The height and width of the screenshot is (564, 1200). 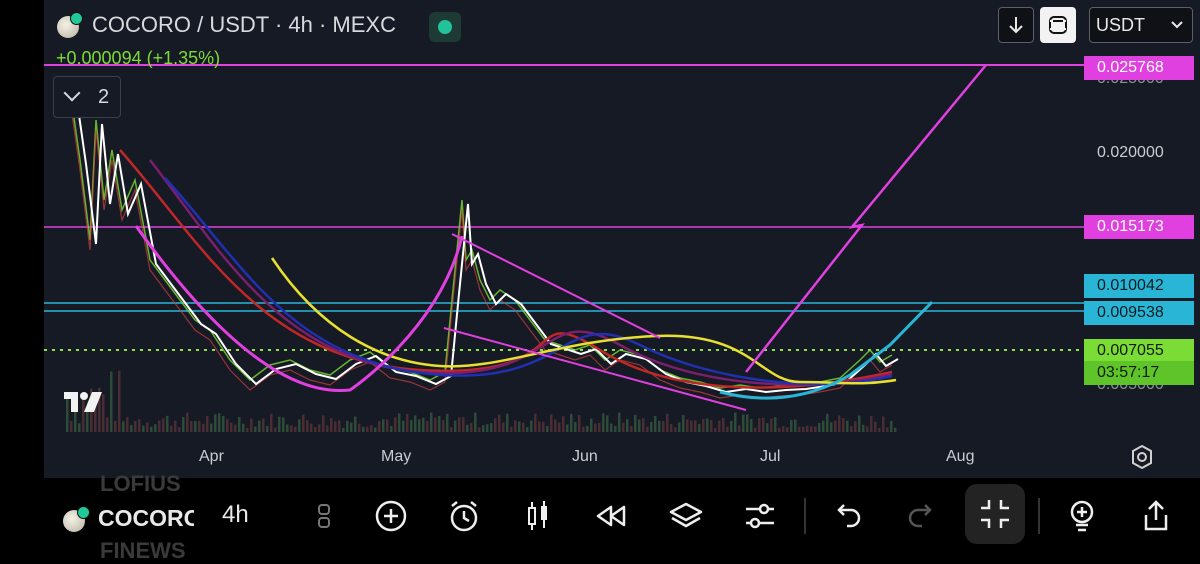 What do you see at coordinates (22, 277) in the screenshot?
I see `left-strip` at bounding box center [22, 277].